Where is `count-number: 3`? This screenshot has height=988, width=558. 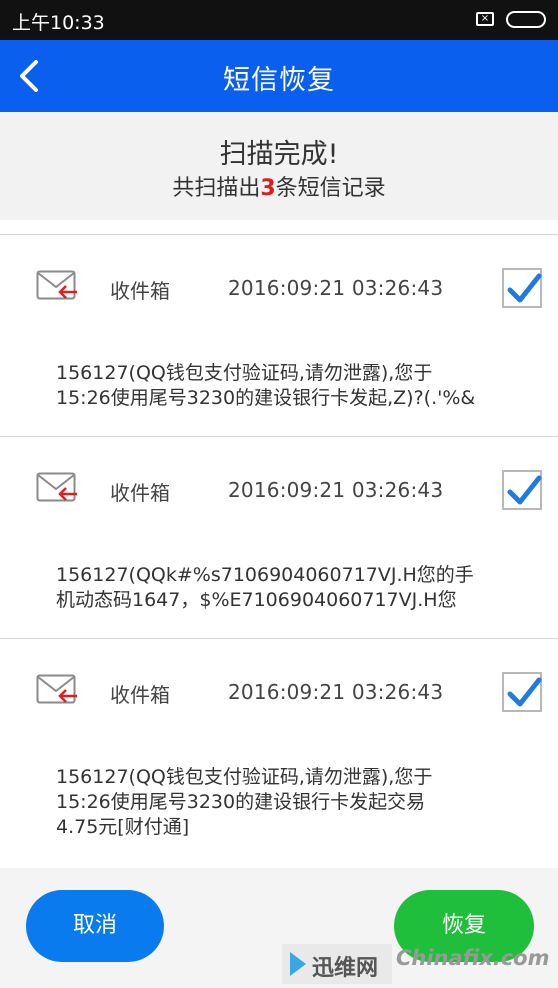
count-number: 3 is located at coordinates (268, 188).